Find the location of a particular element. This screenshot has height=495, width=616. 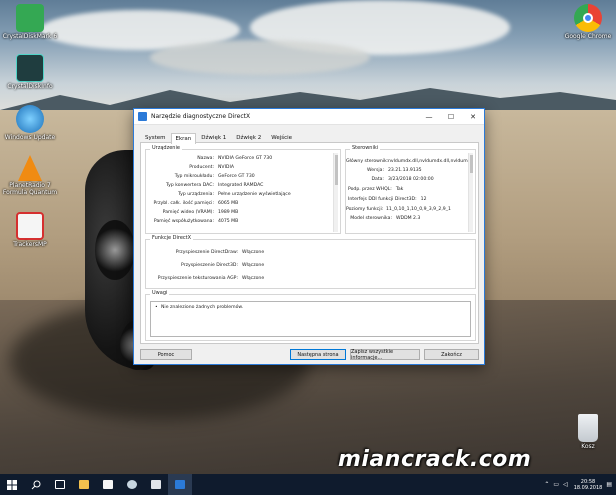

taskbar-dxdiag is located at coordinates (180, 484).